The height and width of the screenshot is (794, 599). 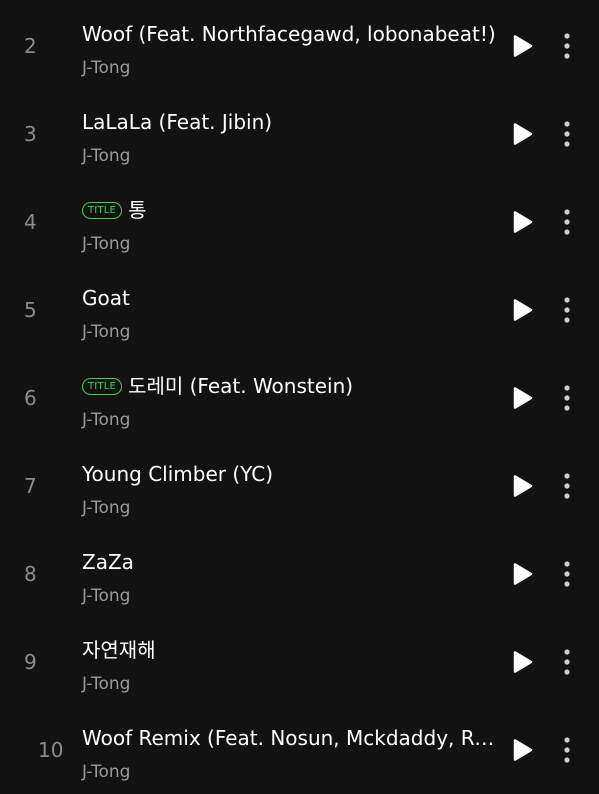 What do you see at coordinates (292, 474) in the screenshot?
I see `track-title-line: Young Climber (YC)` at bounding box center [292, 474].